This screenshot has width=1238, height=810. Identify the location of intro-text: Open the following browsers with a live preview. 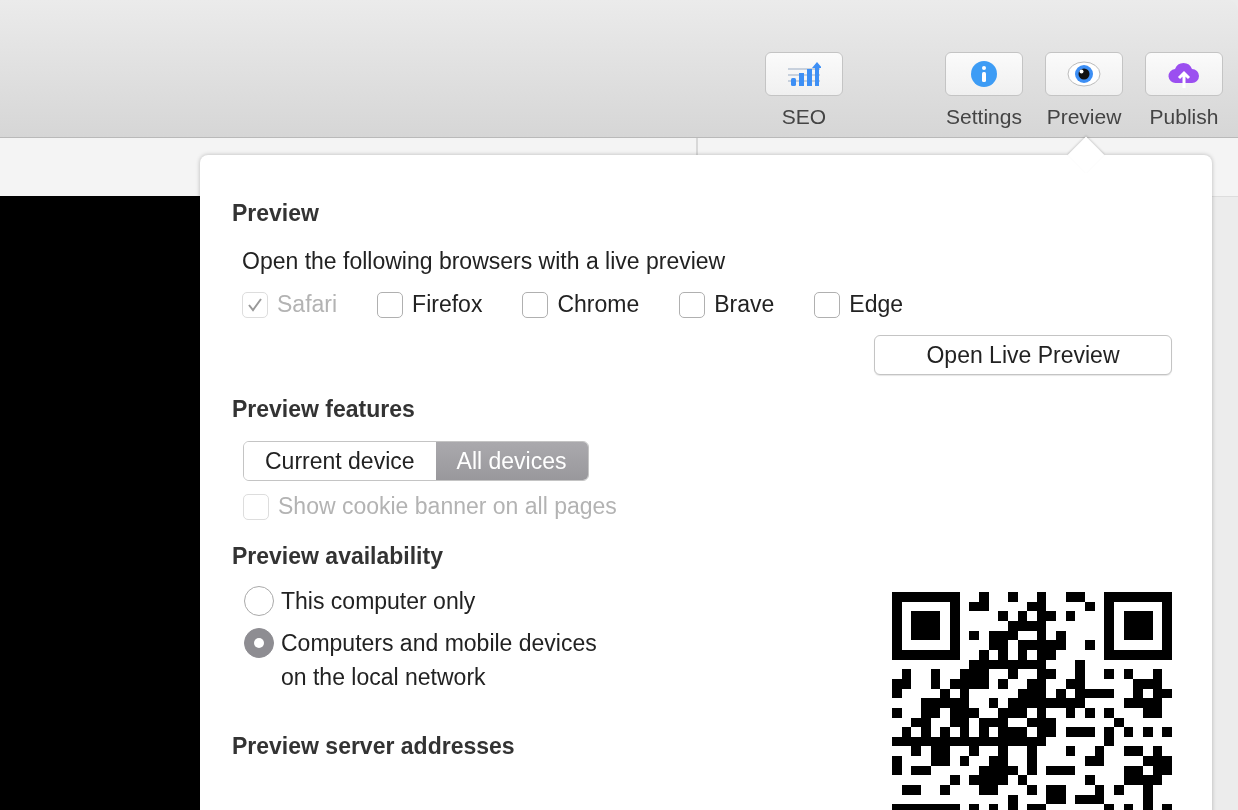
(484, 261).